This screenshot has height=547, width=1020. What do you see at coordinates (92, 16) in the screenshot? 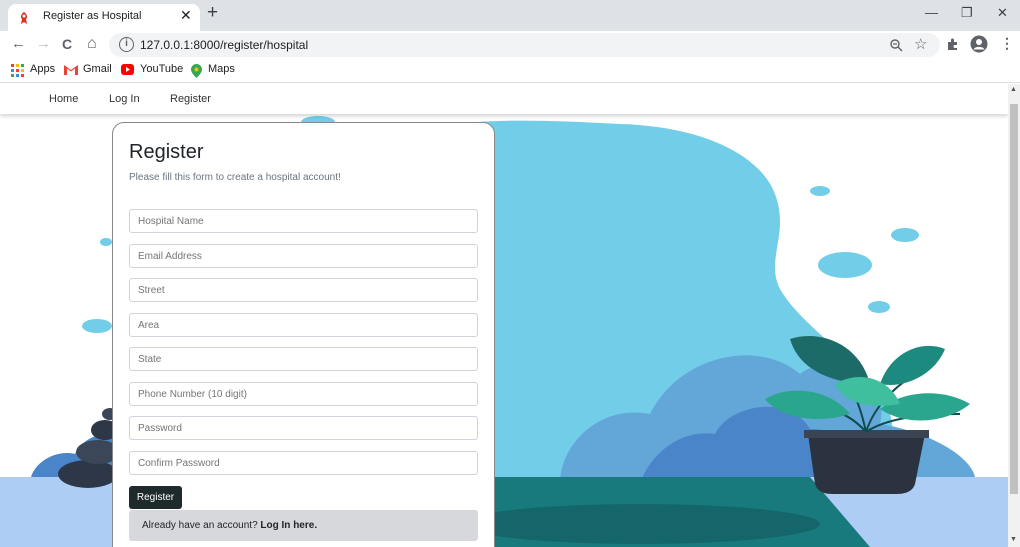
I see `tab-title: Register as Hospital` at bounding box center [92, 16].